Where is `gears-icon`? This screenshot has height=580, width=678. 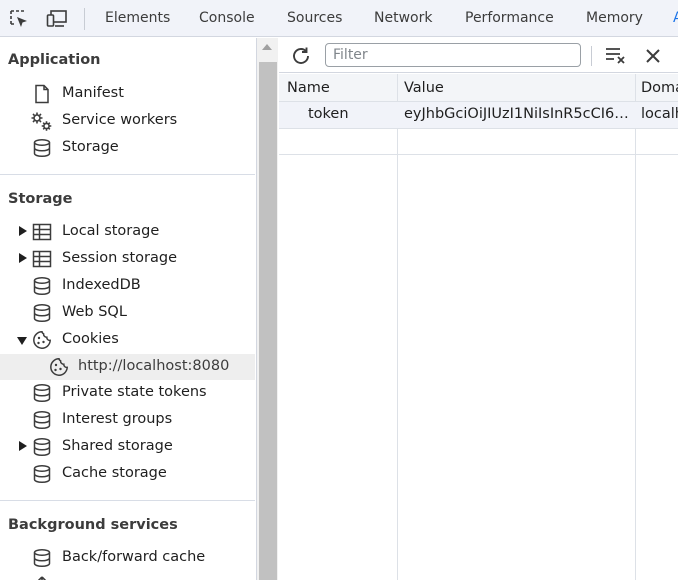
gears-icon is located at coordinates (42, 121).